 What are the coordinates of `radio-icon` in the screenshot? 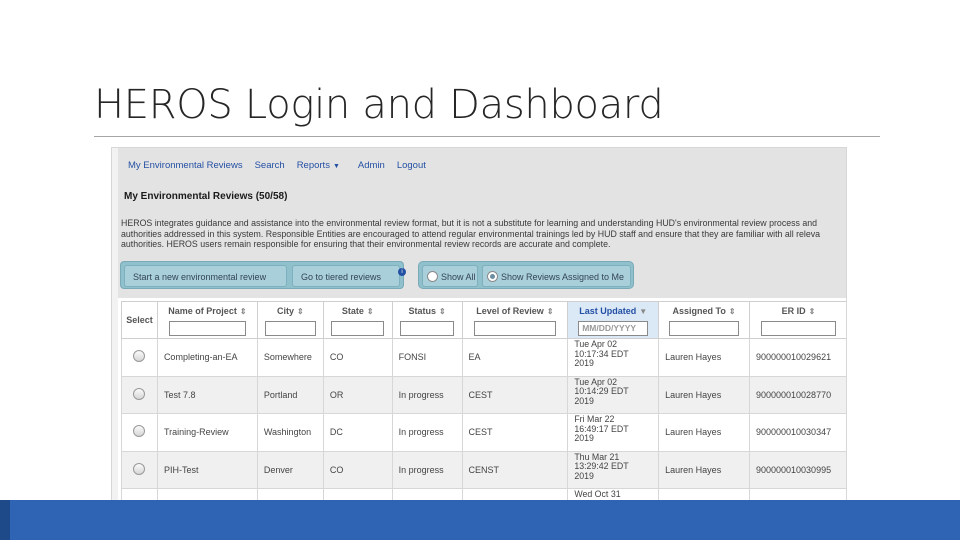 It's located at (432, 276).